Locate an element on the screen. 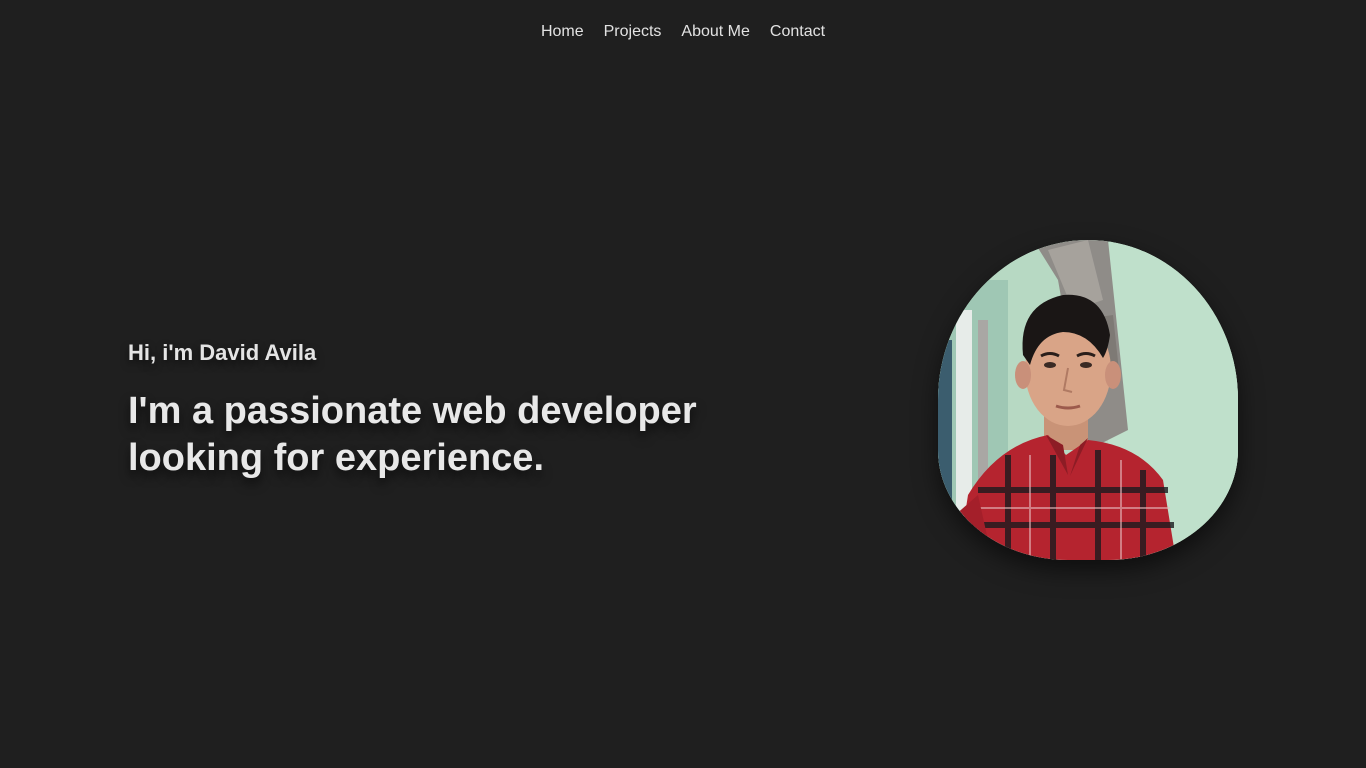  hero-greeting: Hi, i'm David Avila is located at coordinates (222, 352).